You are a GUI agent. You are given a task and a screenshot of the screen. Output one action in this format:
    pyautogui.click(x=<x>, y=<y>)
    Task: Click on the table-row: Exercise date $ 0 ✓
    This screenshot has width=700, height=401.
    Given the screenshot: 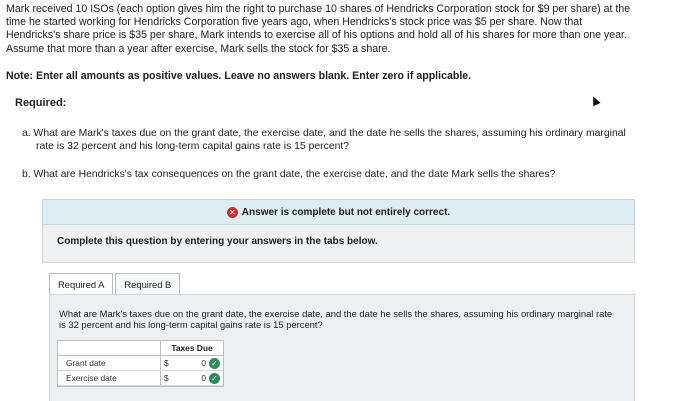 What is the action you would take?
    pyautogui.click(x=140, y=378)
    